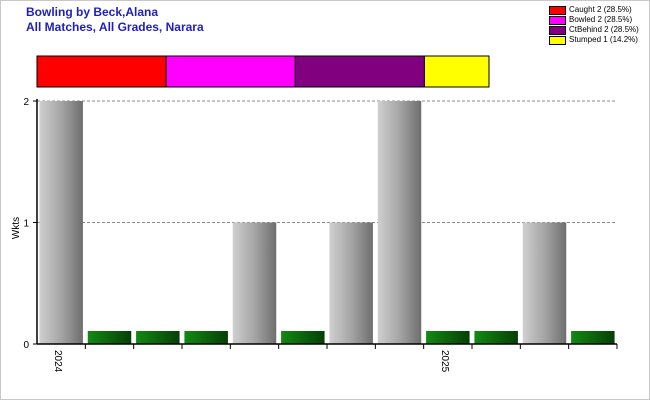 This screenshot has width=650, height=400. Describe the element at coordinates (359, 71) in the screenshot. I see `stack-segment-ctbehind` at that location.